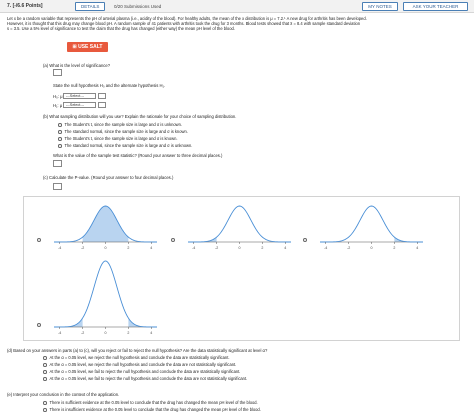  I want to click on graph-option-1: -4 -2 0 2 4, so click(105, 227).